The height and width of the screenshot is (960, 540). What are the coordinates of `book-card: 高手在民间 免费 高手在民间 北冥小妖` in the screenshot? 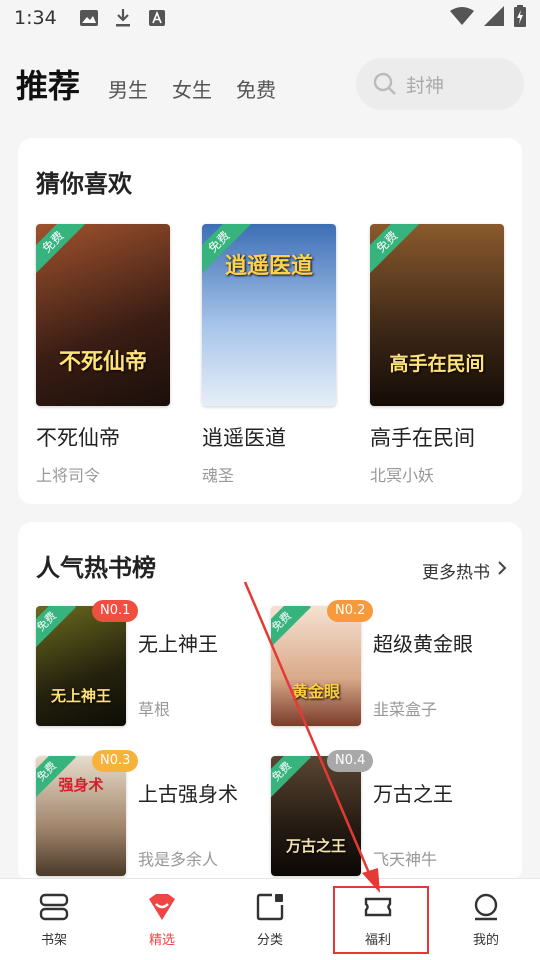 It's located at (438, 355).